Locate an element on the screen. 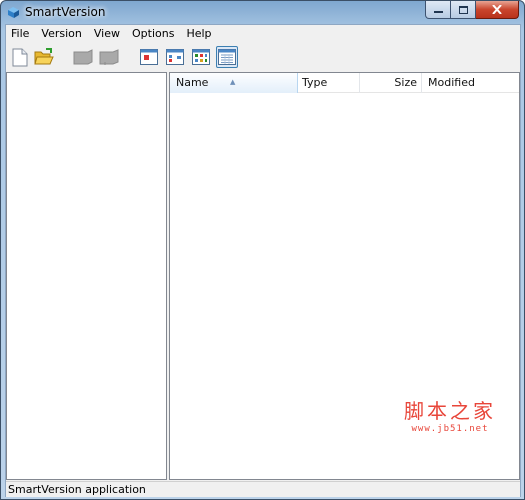 Image resolution: width=525 pixels, height=500 pixels. window-title: SmartVersion is located at coordinates (65, 12).